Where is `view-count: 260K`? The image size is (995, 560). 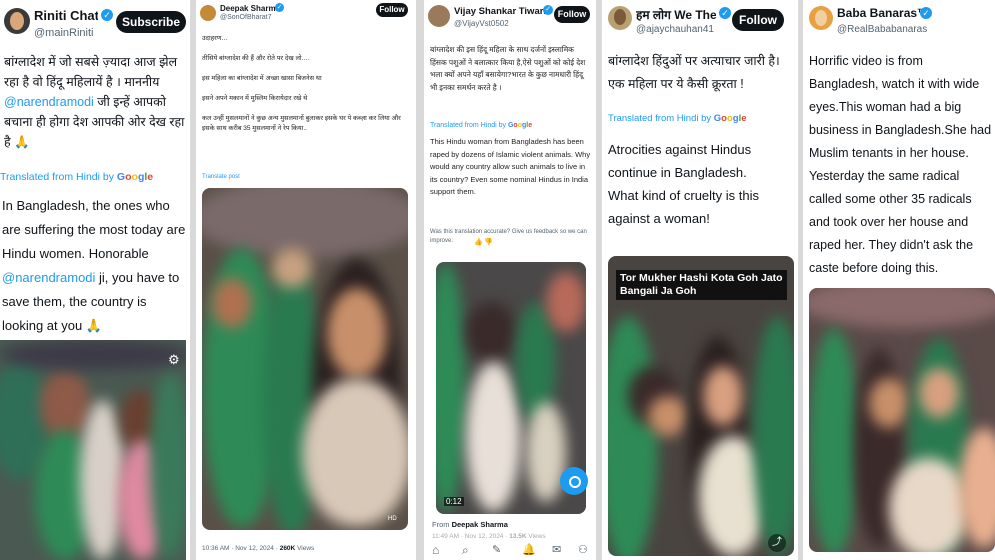
view-count: 260K is located at coordinates (287, 548).